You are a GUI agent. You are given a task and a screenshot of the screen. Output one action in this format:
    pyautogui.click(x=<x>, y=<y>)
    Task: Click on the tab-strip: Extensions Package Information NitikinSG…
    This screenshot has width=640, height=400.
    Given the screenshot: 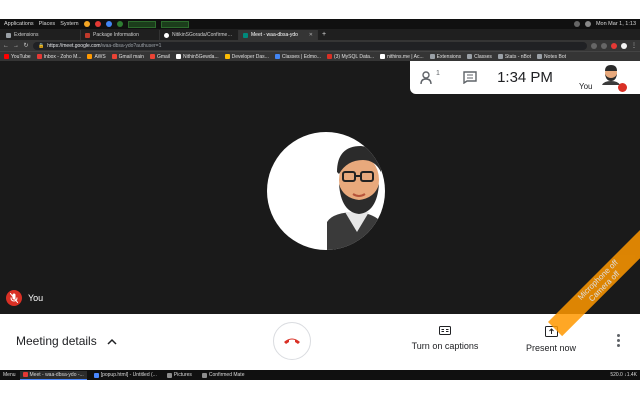 What is the action you would take?
    pyautogui.click(x=320, y=34)
    